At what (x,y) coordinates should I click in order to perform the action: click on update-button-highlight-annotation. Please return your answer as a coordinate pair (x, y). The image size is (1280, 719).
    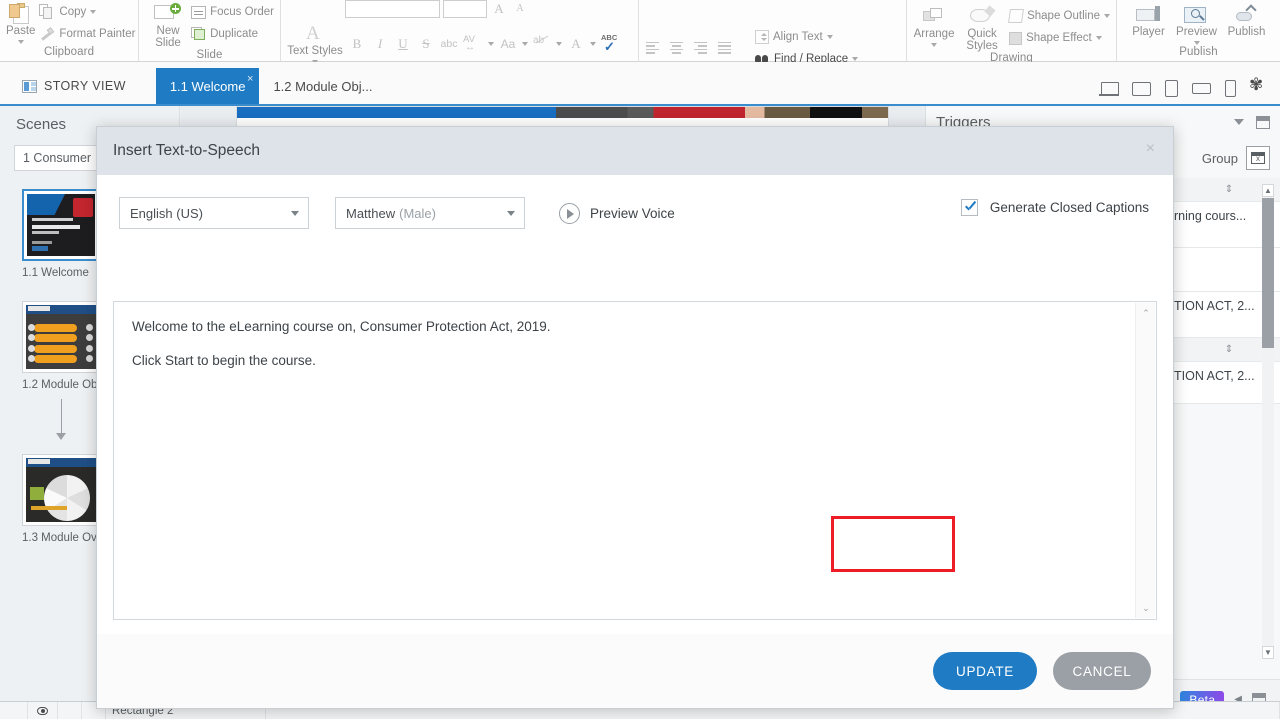
    Looking at the image, I should click on (893, 544).